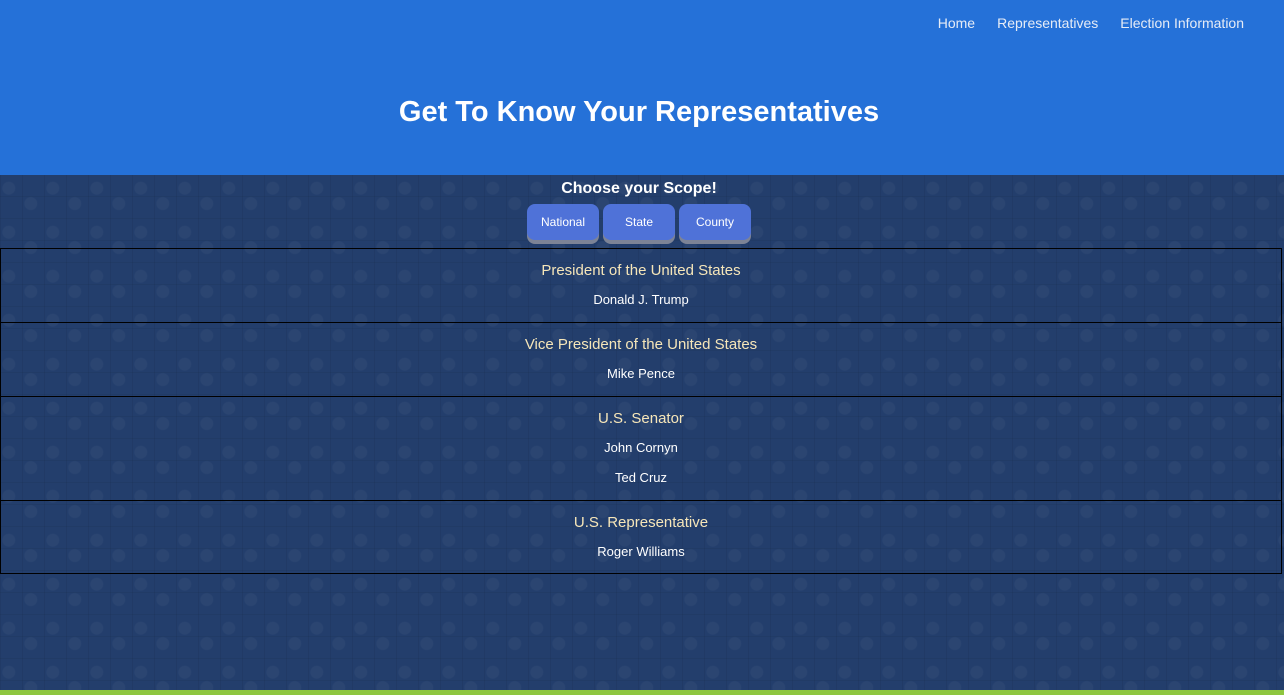 This screenshot has height=695, width=1284. I want to click on official-name: Roger Williams, so click(641, 551).